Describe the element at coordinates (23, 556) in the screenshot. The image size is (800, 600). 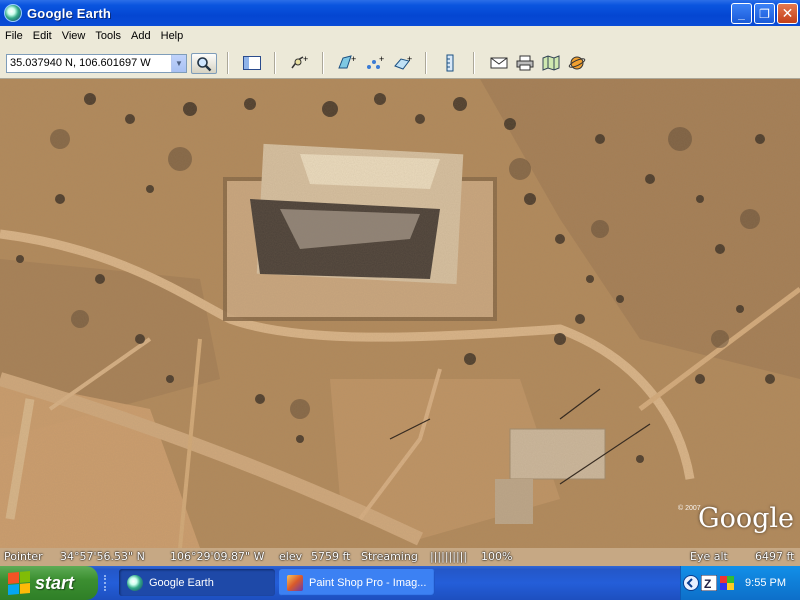
I see `pointer-label: Pointer` at that location.